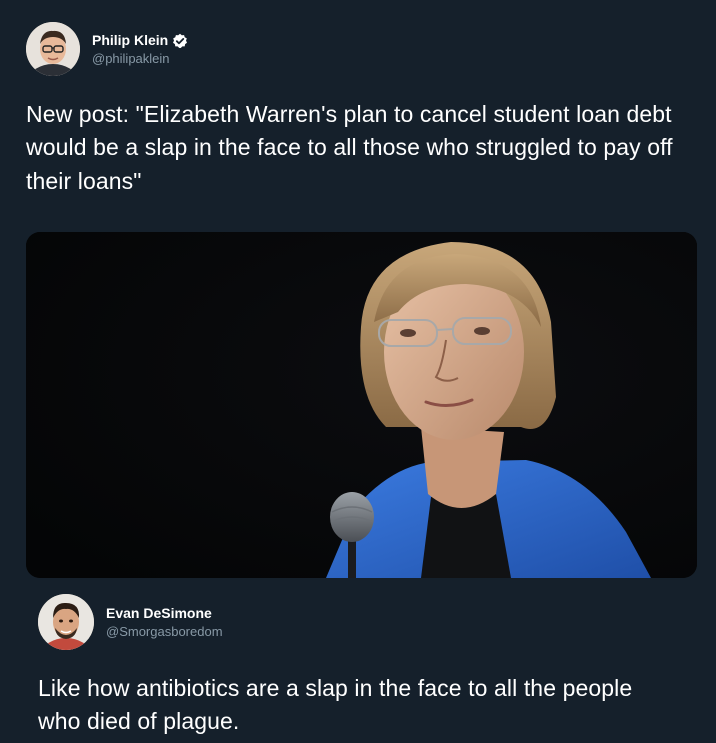  I want to click on author-name: Philip Klein, so click(130, 41).